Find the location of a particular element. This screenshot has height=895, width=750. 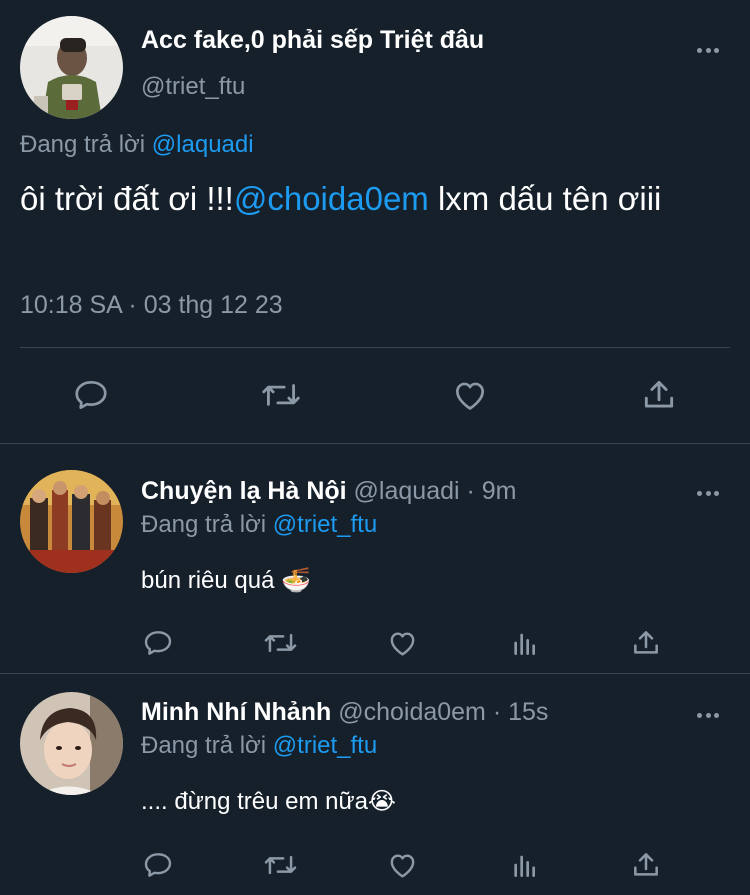

relative-time: 9m is located at coordinates (499, 491).